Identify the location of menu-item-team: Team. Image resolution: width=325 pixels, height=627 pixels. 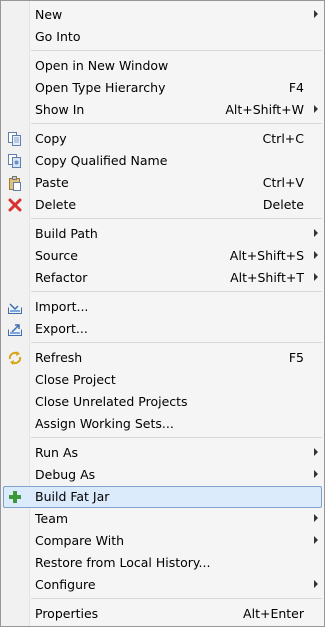
(162, 519).